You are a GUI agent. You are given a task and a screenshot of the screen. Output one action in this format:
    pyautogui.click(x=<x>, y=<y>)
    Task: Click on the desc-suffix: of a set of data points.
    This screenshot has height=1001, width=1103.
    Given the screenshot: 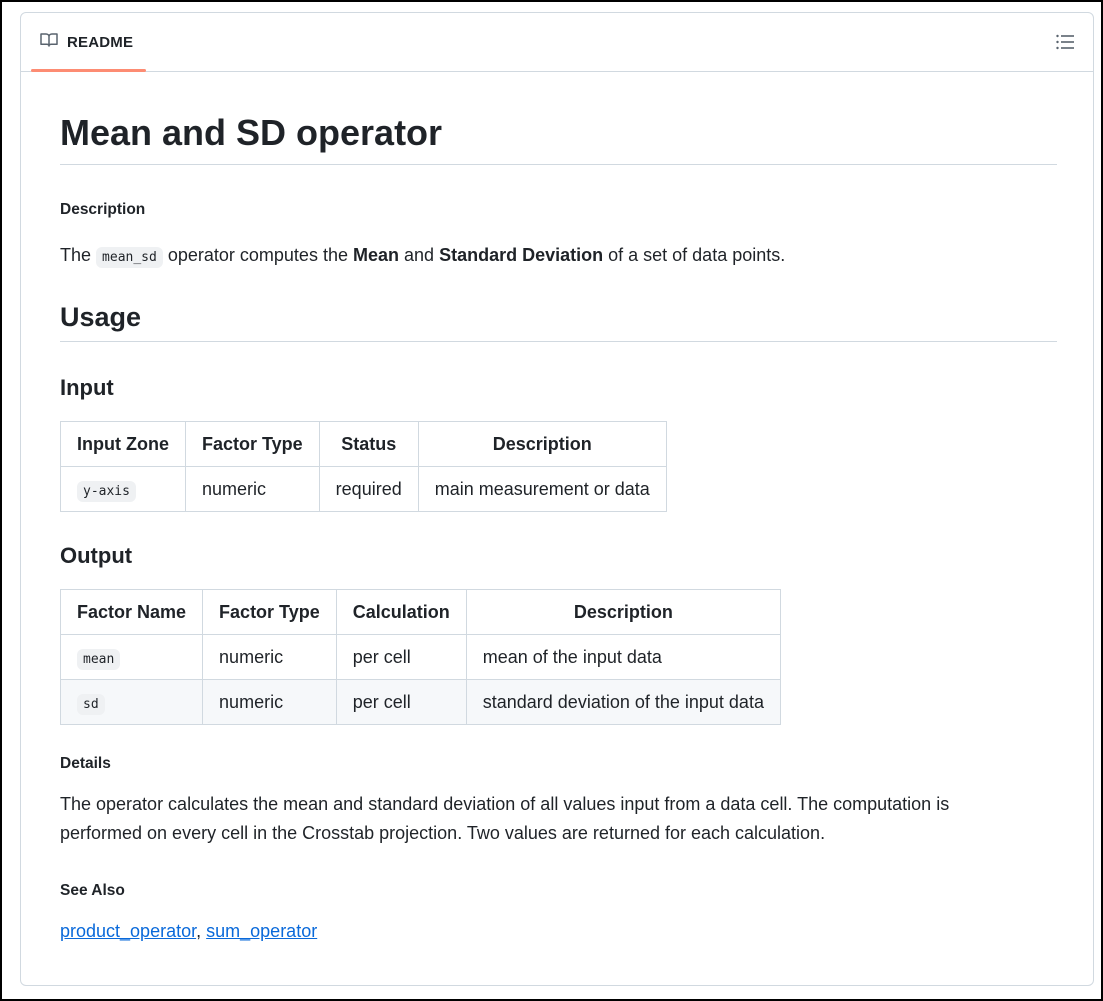 What is the action you would take?
    pyautogui.click(x=697, y=255)
    